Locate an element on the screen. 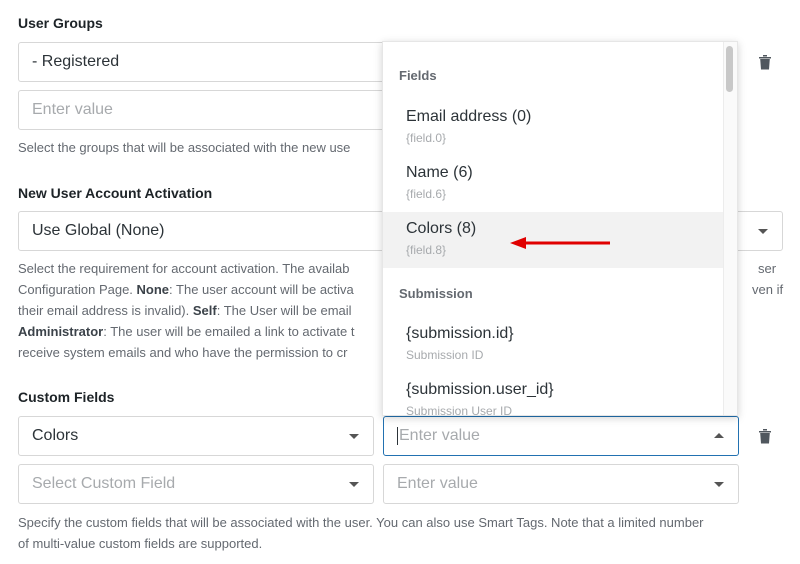  user-groups-input-placeholder: Enter value is located at coordinates (72, 109).